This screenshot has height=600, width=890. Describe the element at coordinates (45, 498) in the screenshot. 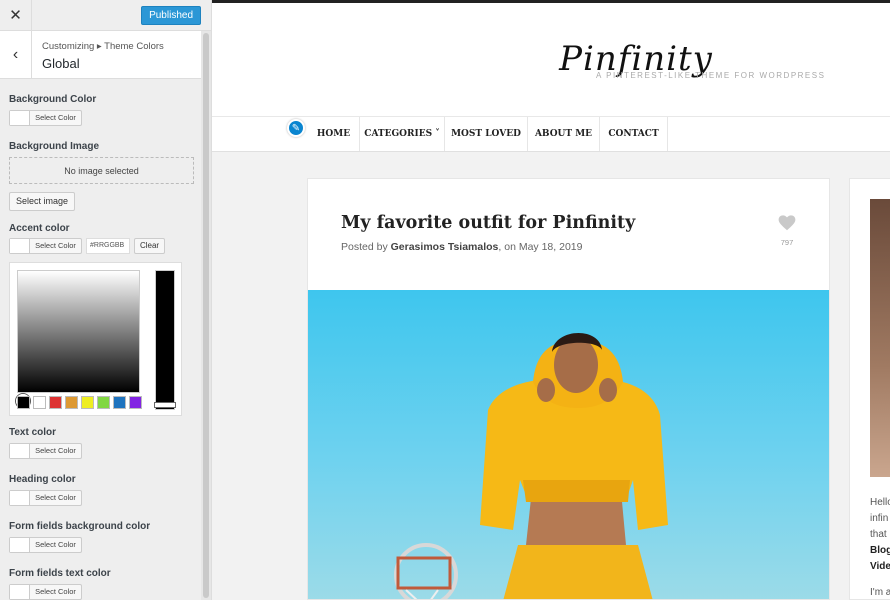

I see `heading-color-button: Select Color` at that location.